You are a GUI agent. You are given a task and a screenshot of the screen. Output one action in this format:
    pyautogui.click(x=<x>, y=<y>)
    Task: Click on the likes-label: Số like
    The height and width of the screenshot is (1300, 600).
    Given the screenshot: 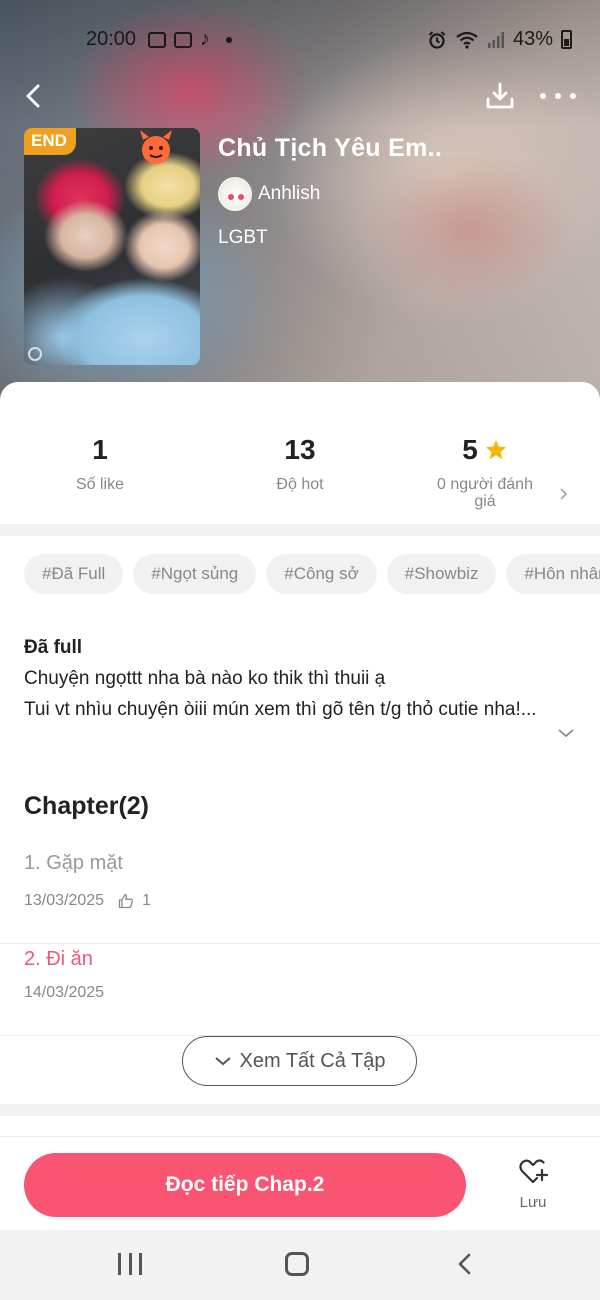 What is the action you would take?
    pyautogui.click(x=100, y=484)
    